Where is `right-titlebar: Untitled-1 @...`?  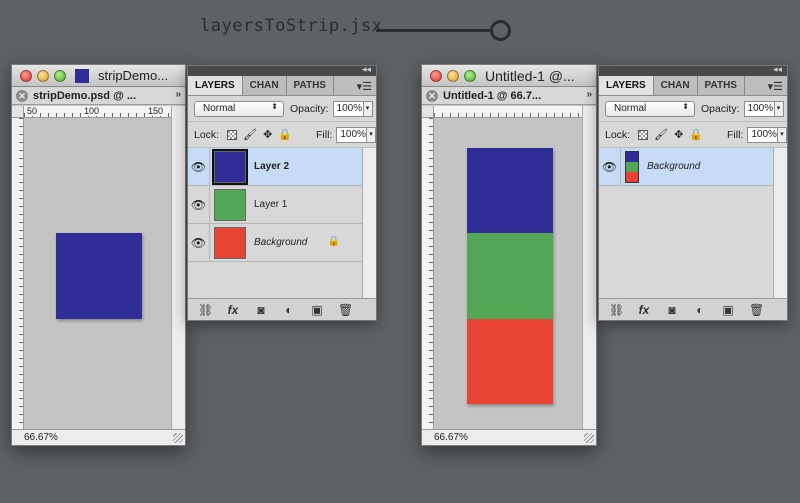 right-titlebar: Untitled-1 @... is located at coordinates (509, 76).